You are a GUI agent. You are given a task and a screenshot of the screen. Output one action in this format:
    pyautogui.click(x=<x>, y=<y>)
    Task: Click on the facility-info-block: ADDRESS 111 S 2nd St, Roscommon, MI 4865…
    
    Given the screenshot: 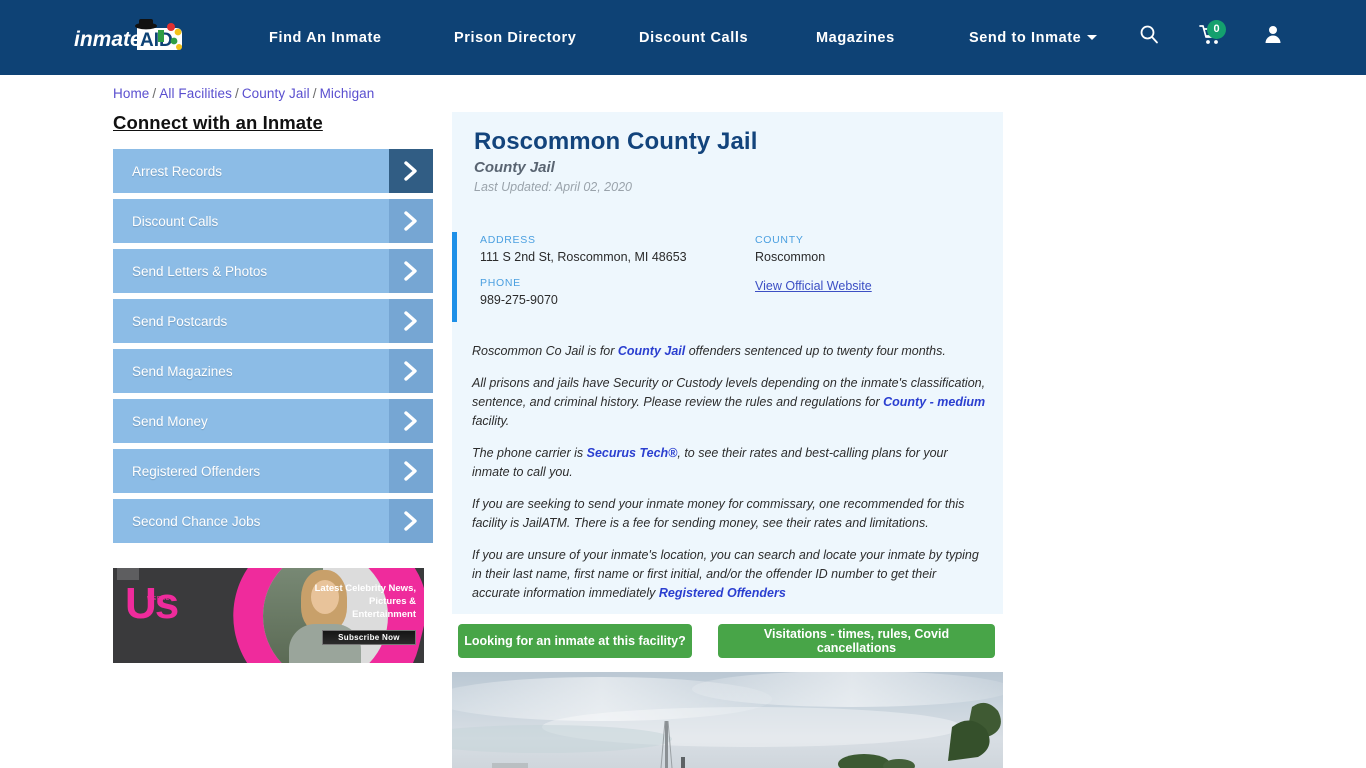 What is the action you would take?
    pyautogui.click(x=727, y=274)
    